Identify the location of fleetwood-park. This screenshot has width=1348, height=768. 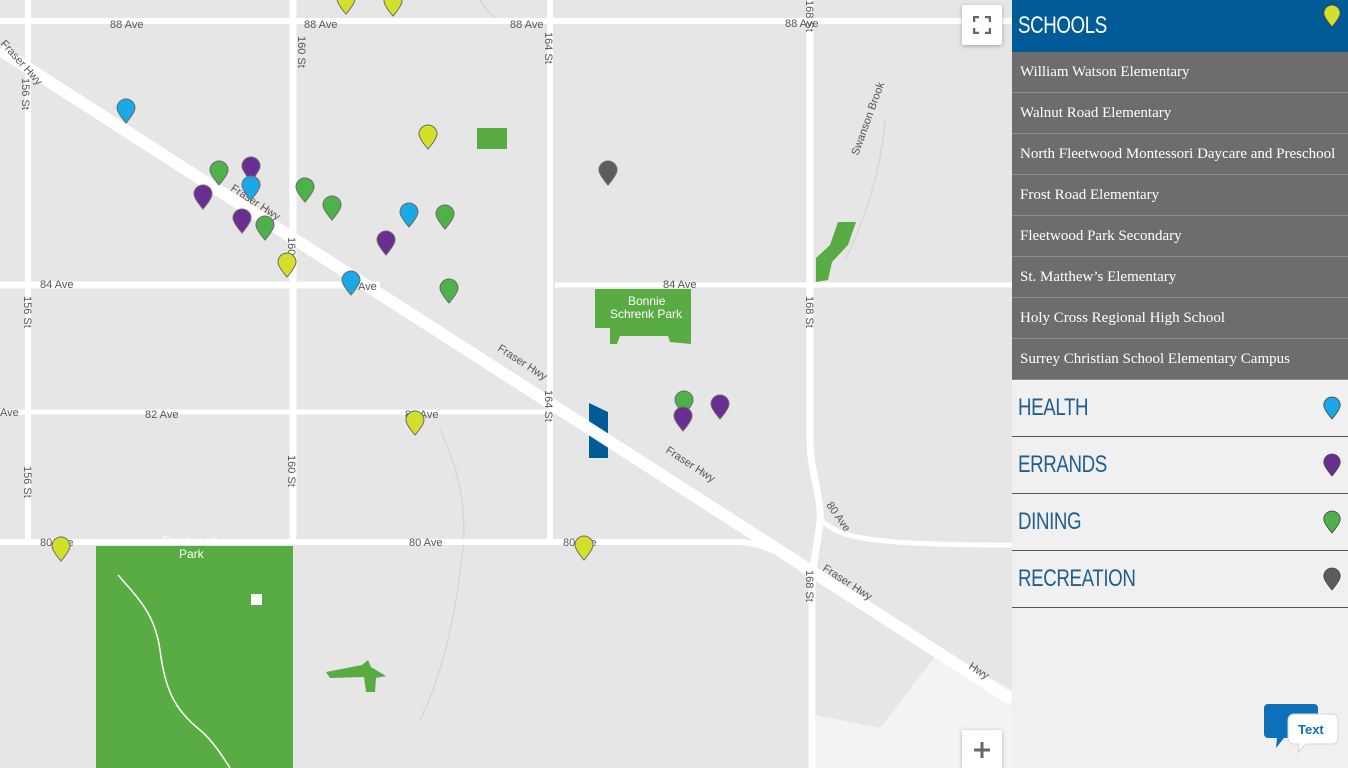
(194, 657).